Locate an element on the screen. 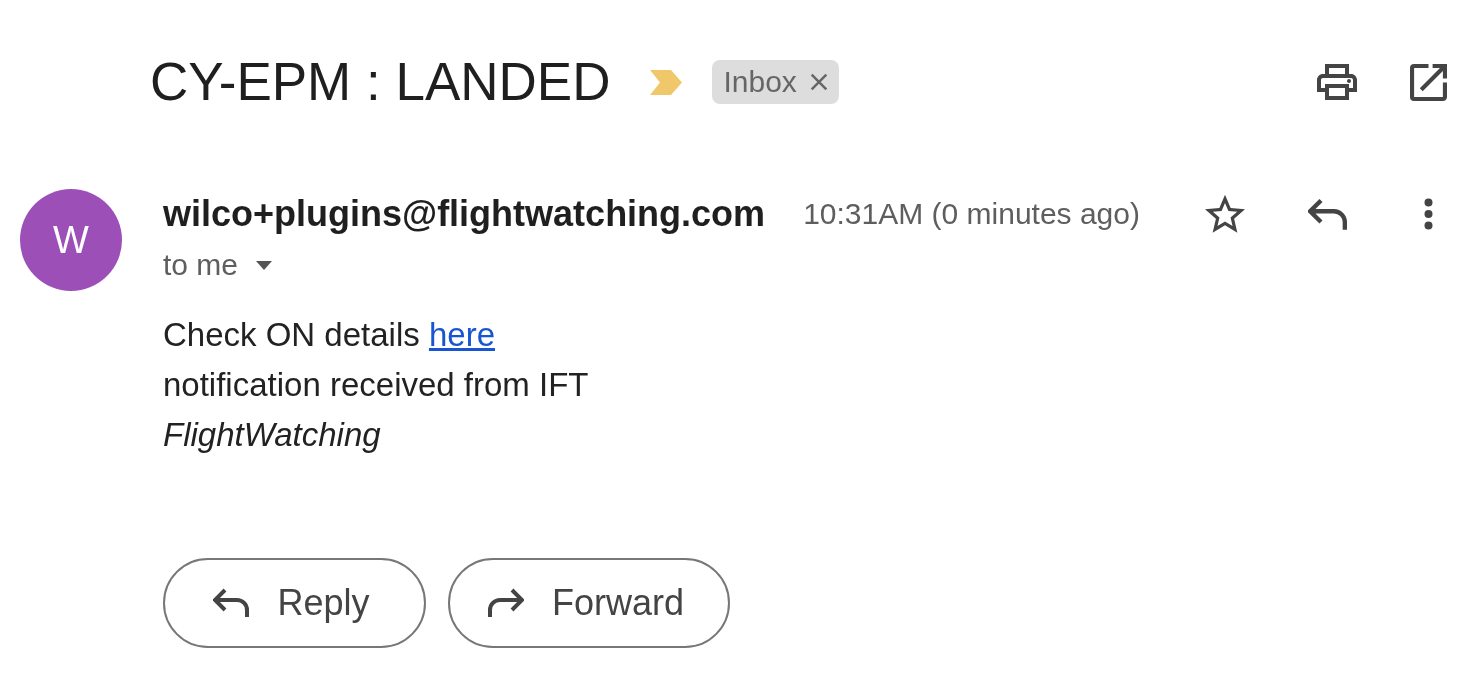 The height and width of the screenshot is (698, 1478). sender-address: wilco+plugins@flightwatching.com is located at coordinates (464, 214).